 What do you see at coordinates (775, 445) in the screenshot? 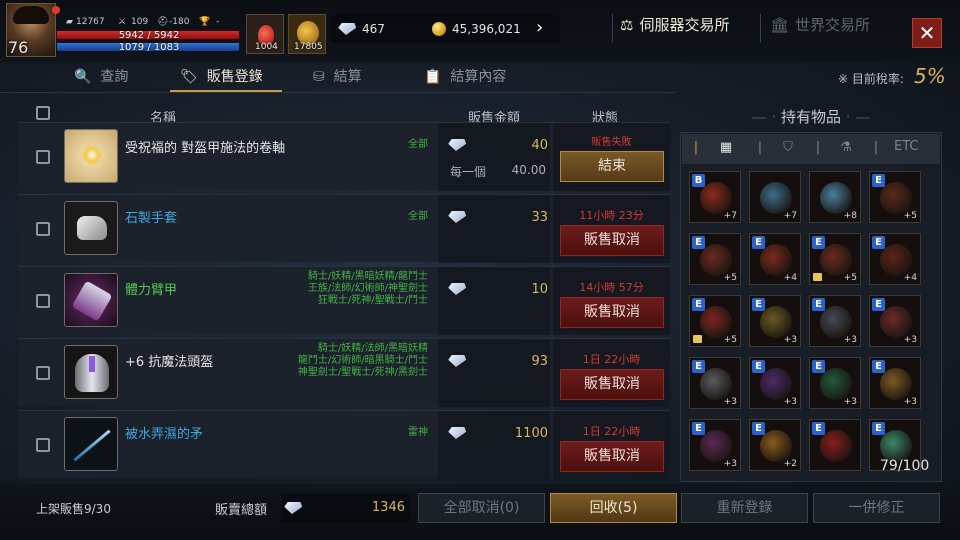
I see `inventory-slot: E +2` at bounding box center [775, 445].